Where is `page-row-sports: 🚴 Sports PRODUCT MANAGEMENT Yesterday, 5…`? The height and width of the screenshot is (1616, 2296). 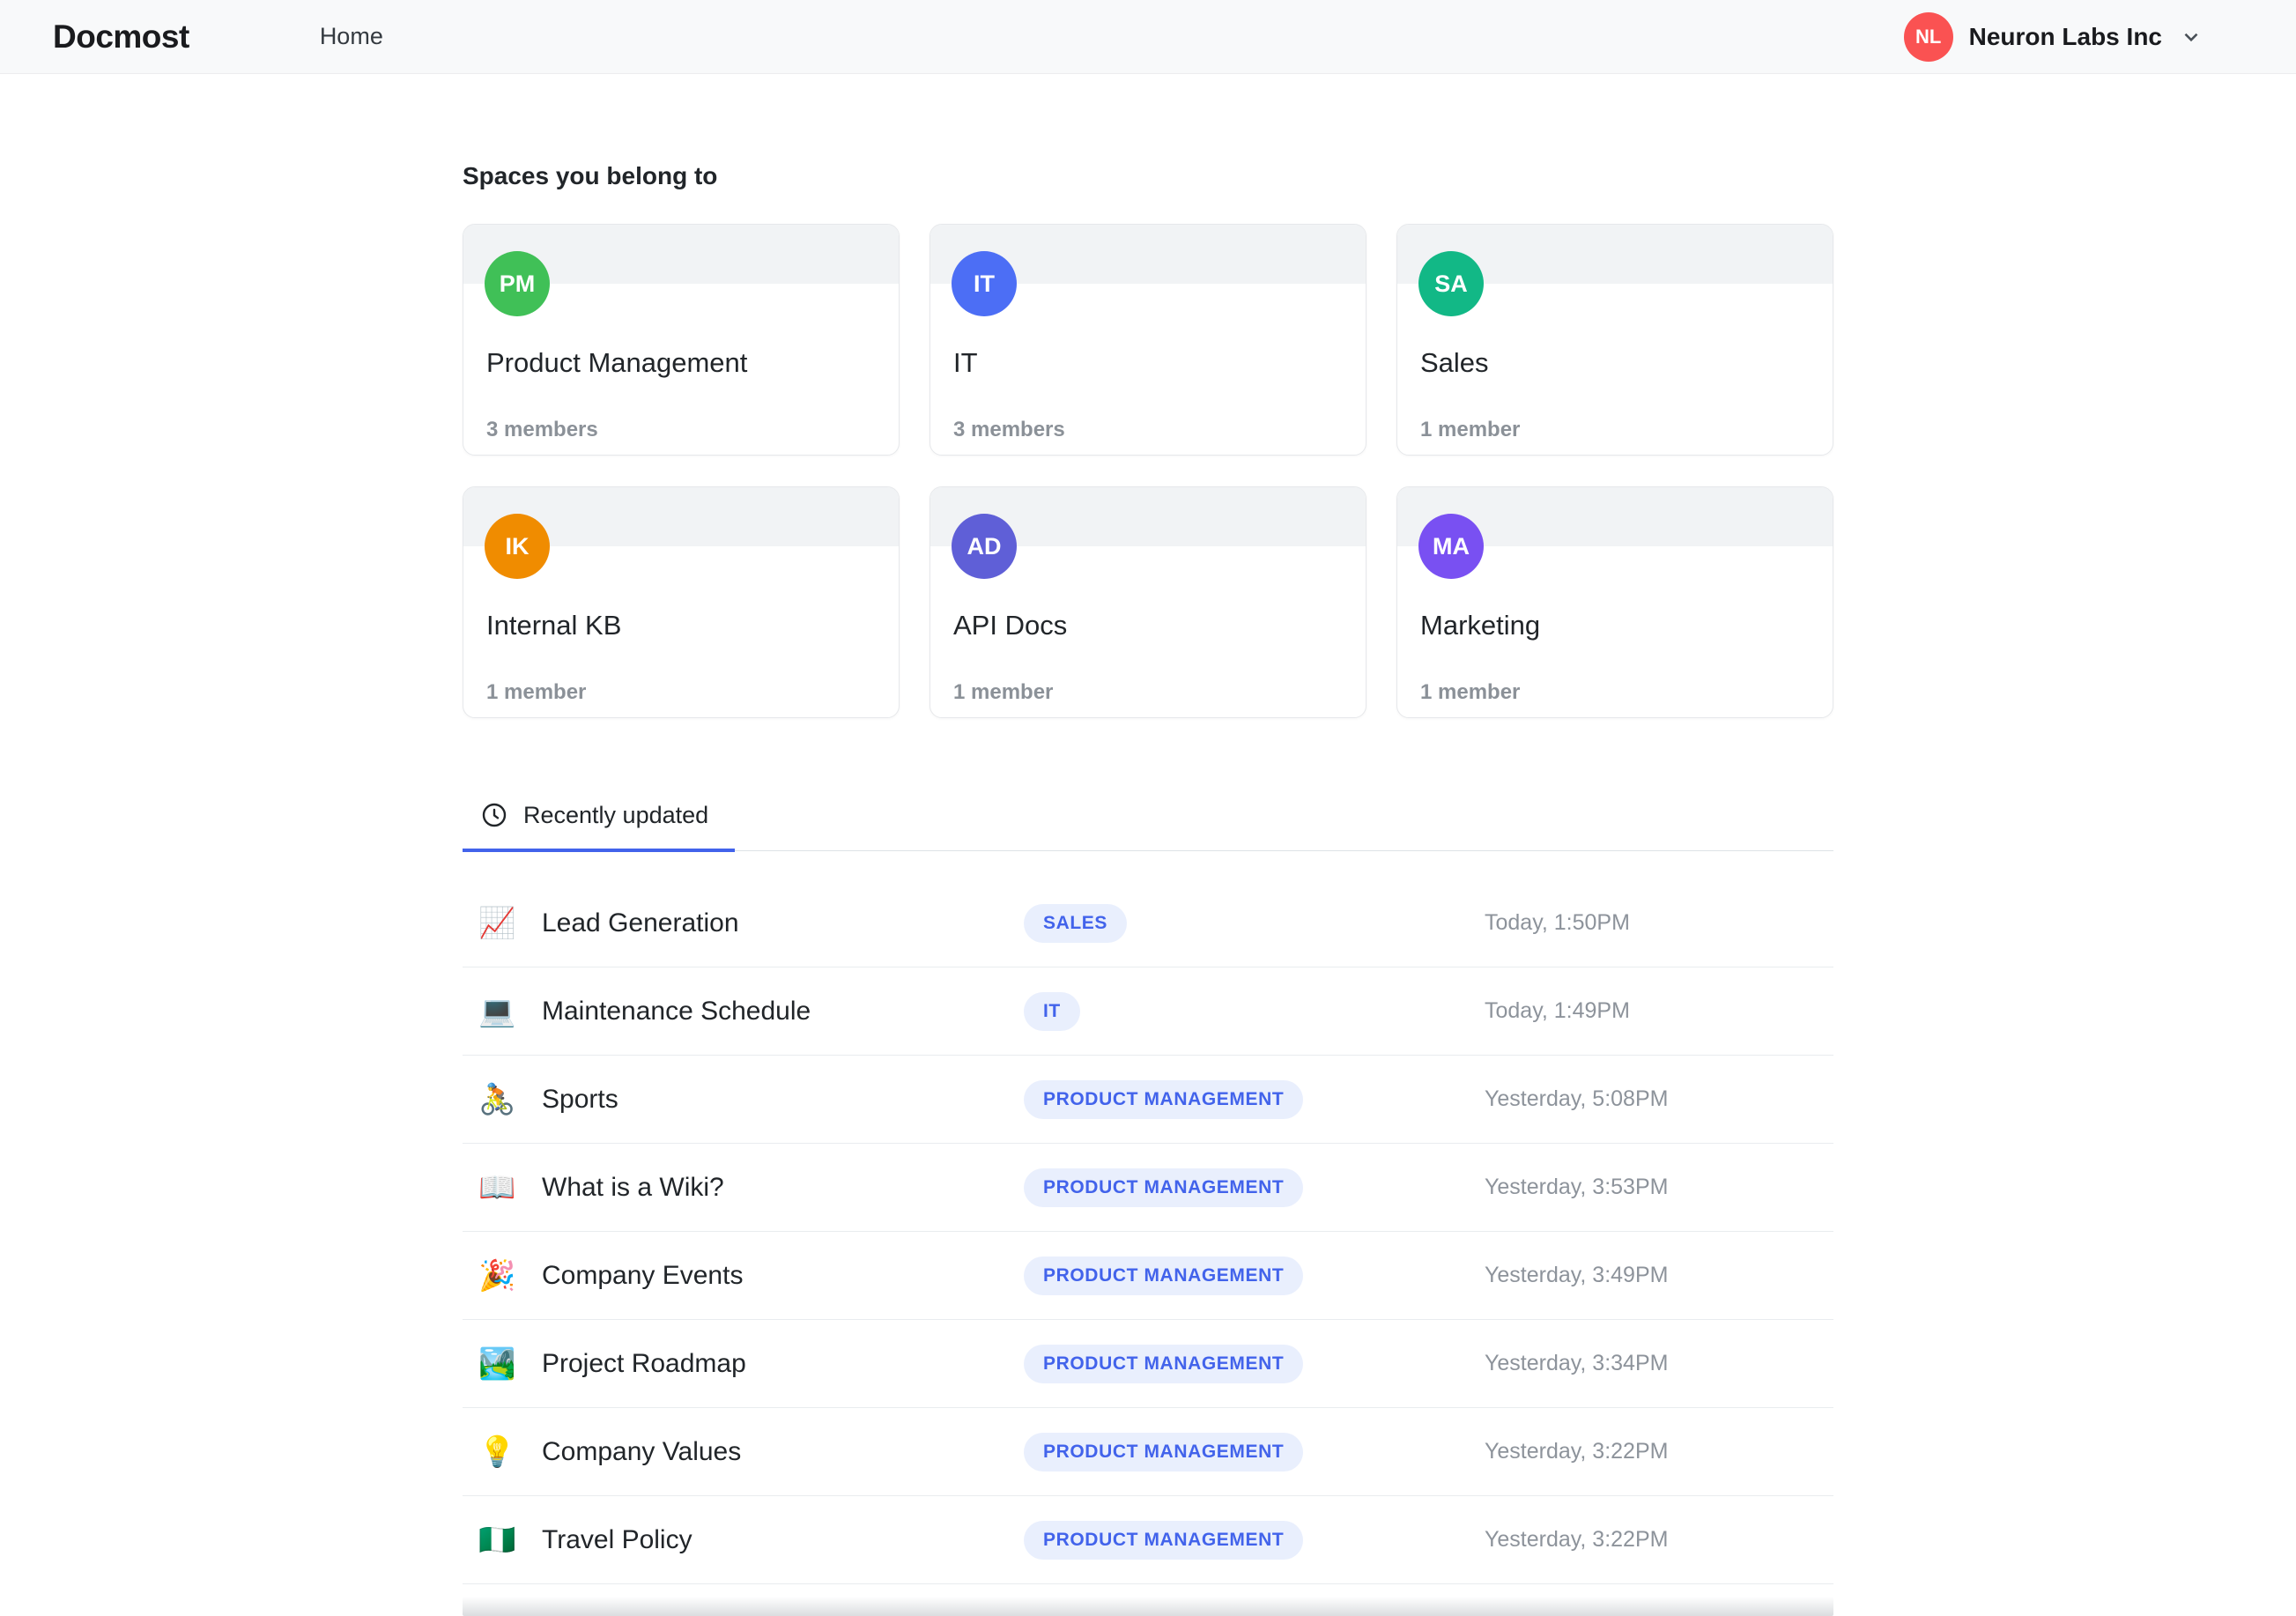 page-row-sports: 🚴 Sports PRODUCT MANAGEMENT Yesterday, 5… is located at coordinates (1148, 1100).